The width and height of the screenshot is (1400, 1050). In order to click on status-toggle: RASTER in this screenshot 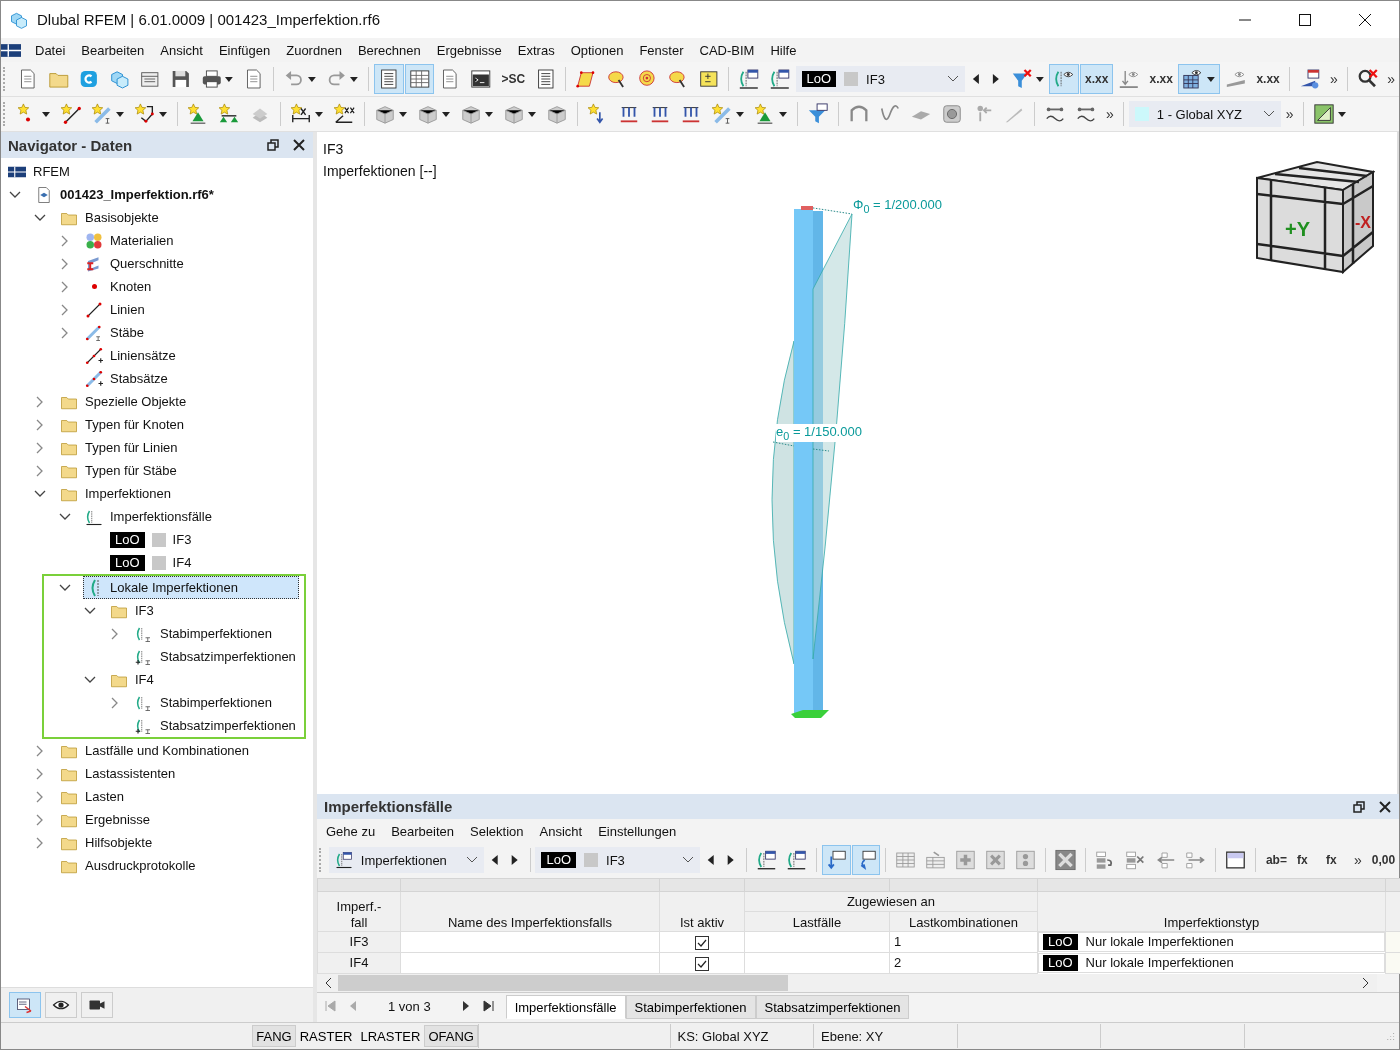, I will do `click(326, 1036)`.